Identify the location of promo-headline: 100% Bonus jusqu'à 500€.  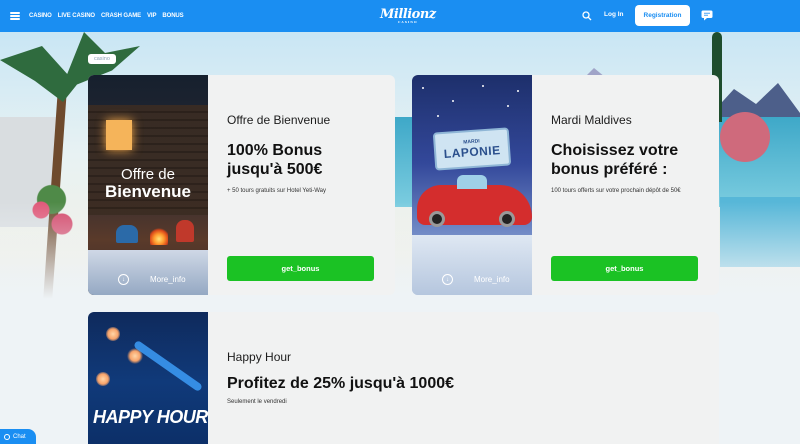
(275, 160).